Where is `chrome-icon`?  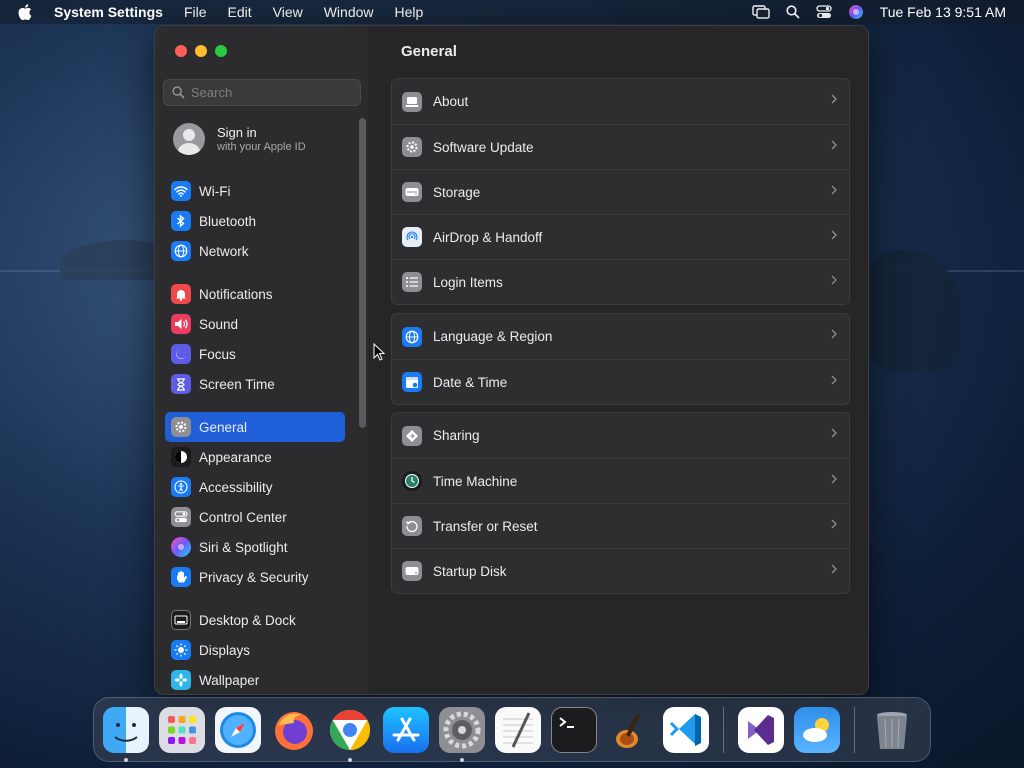
chrome-icon is located at coordinates (350, 734).